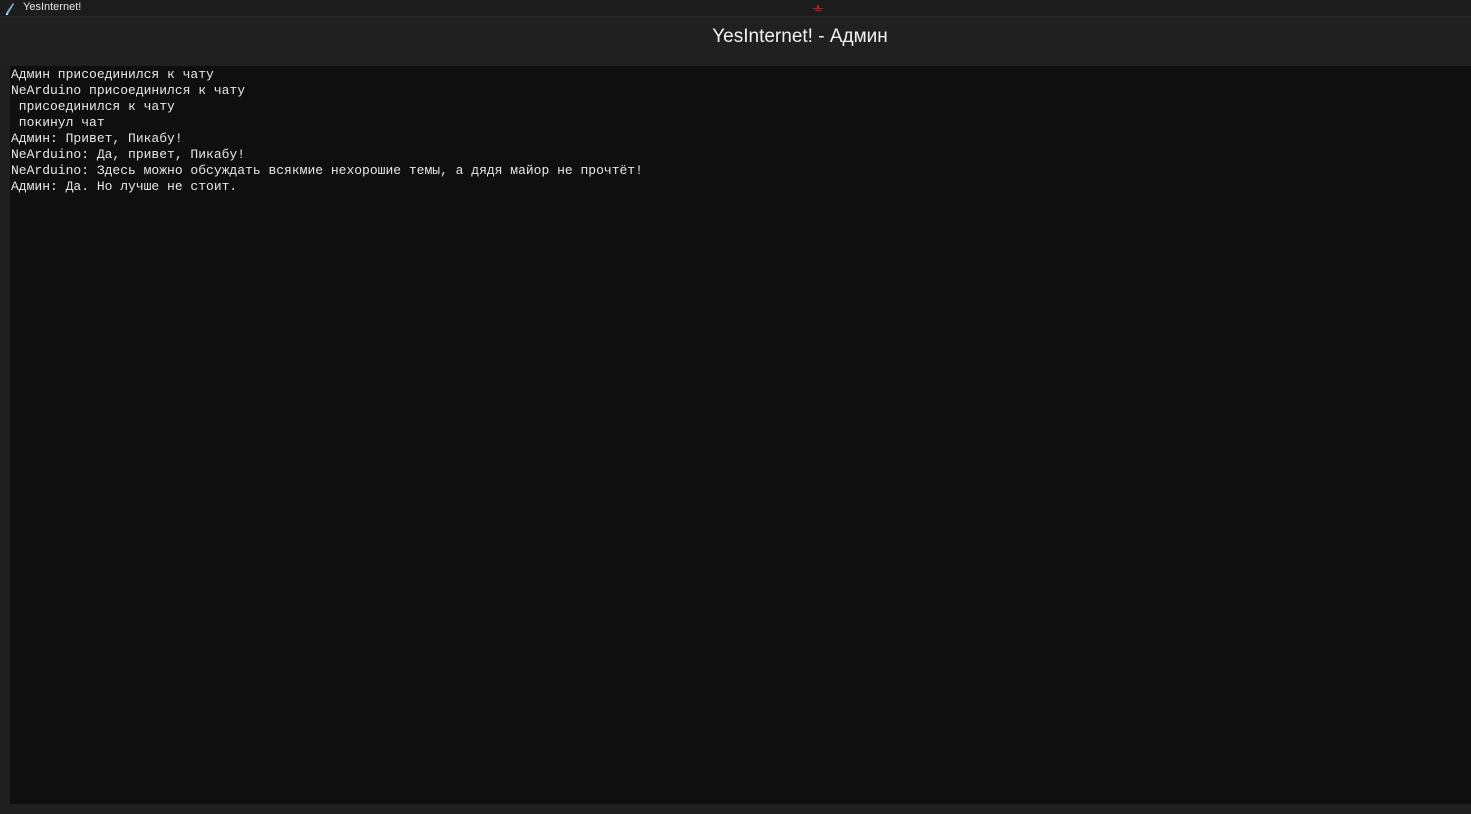  I want to click on chat-message: Админ: Привет, Пикабу!, so click(97, 138).